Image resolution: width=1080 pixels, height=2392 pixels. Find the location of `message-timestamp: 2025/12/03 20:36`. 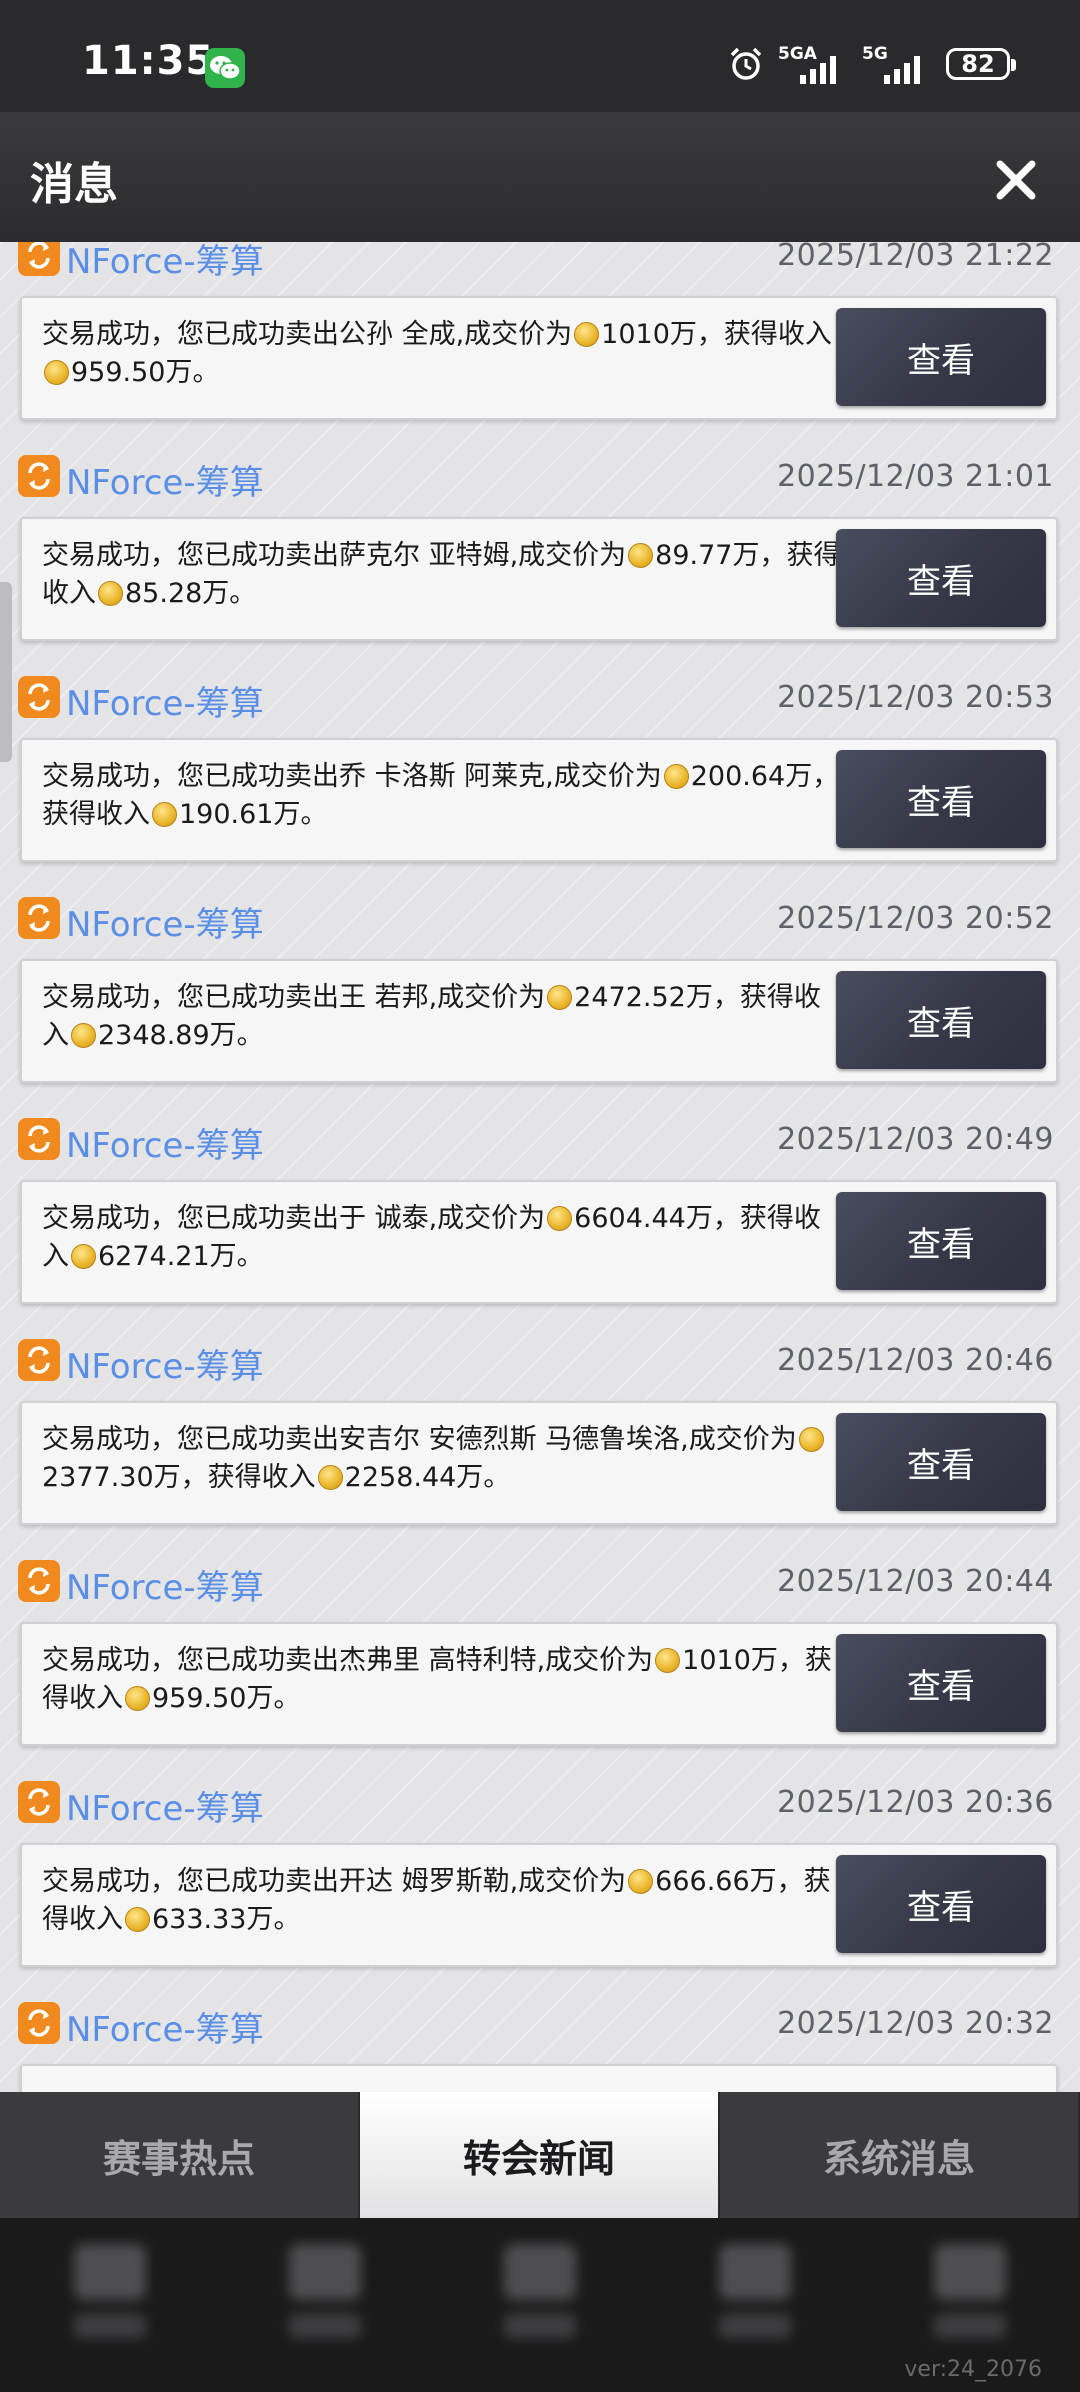

message-timestamp: 2025/12/03 20:36 is located at coordinates (915, 1802).